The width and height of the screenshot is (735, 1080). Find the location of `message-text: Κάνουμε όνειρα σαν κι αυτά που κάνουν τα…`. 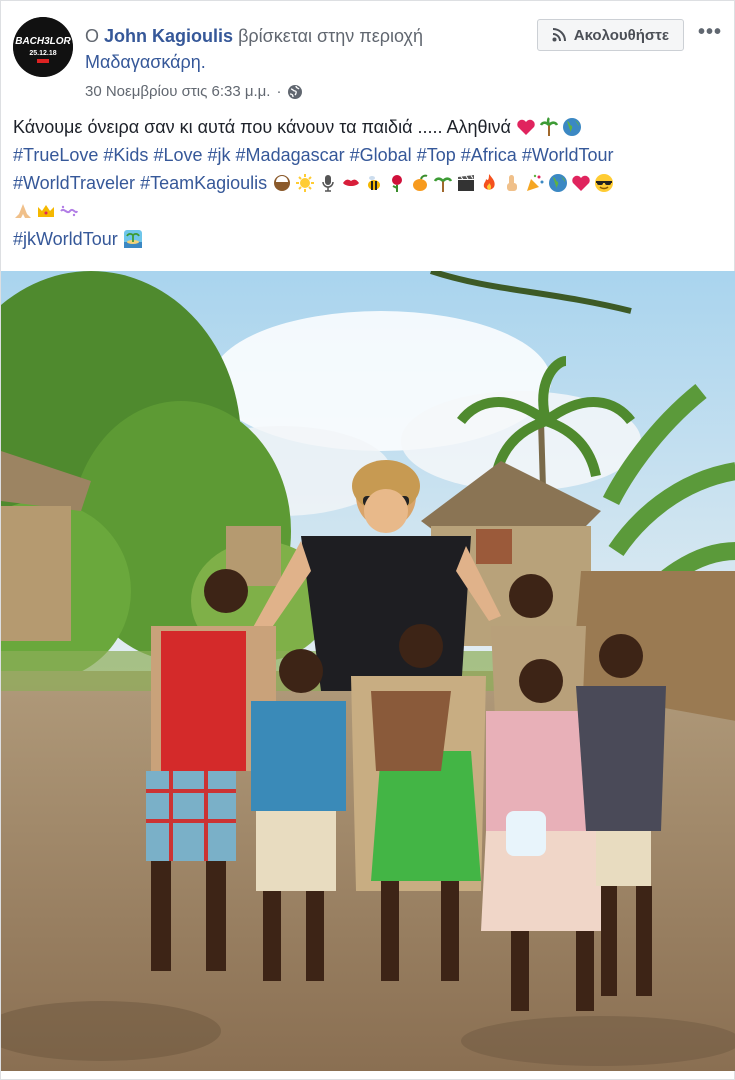

message-text: Κάνουμε όνειρα σαν κι αυτά που κάνουν τα… is located at coordinates (262, 127).